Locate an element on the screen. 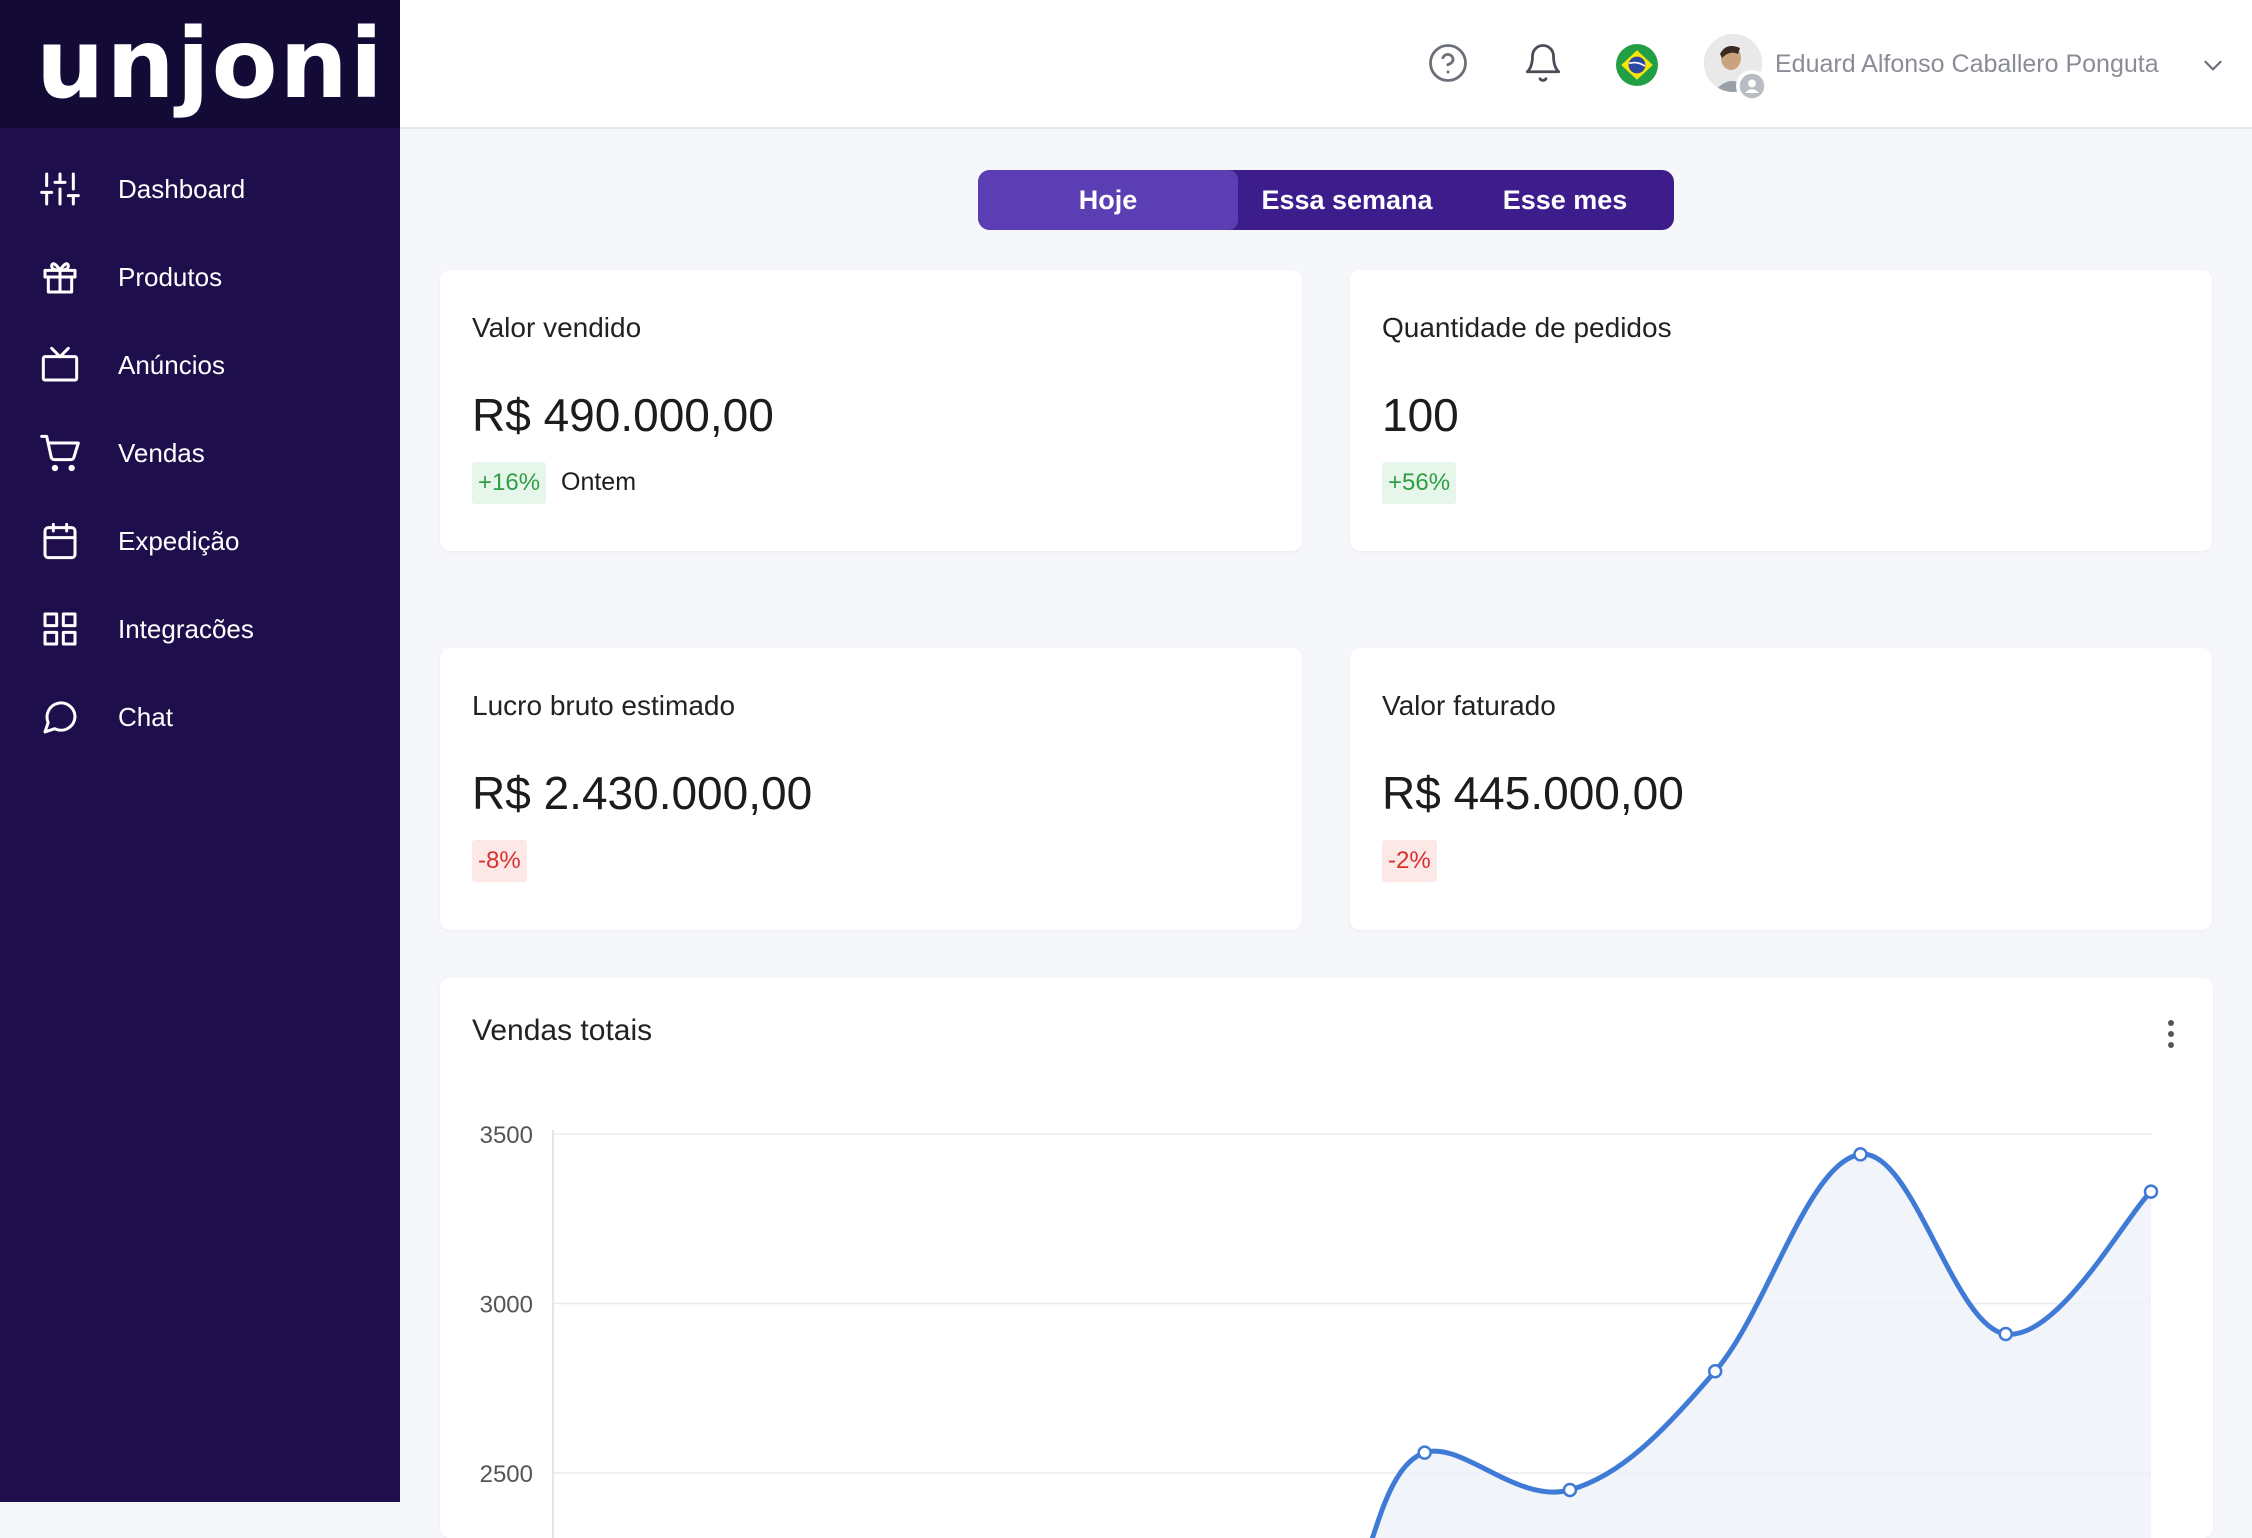  card-valor-vendido: Valor vendido R$ 490.000,00 +16% Ontem is located at coordinates (871, 410).